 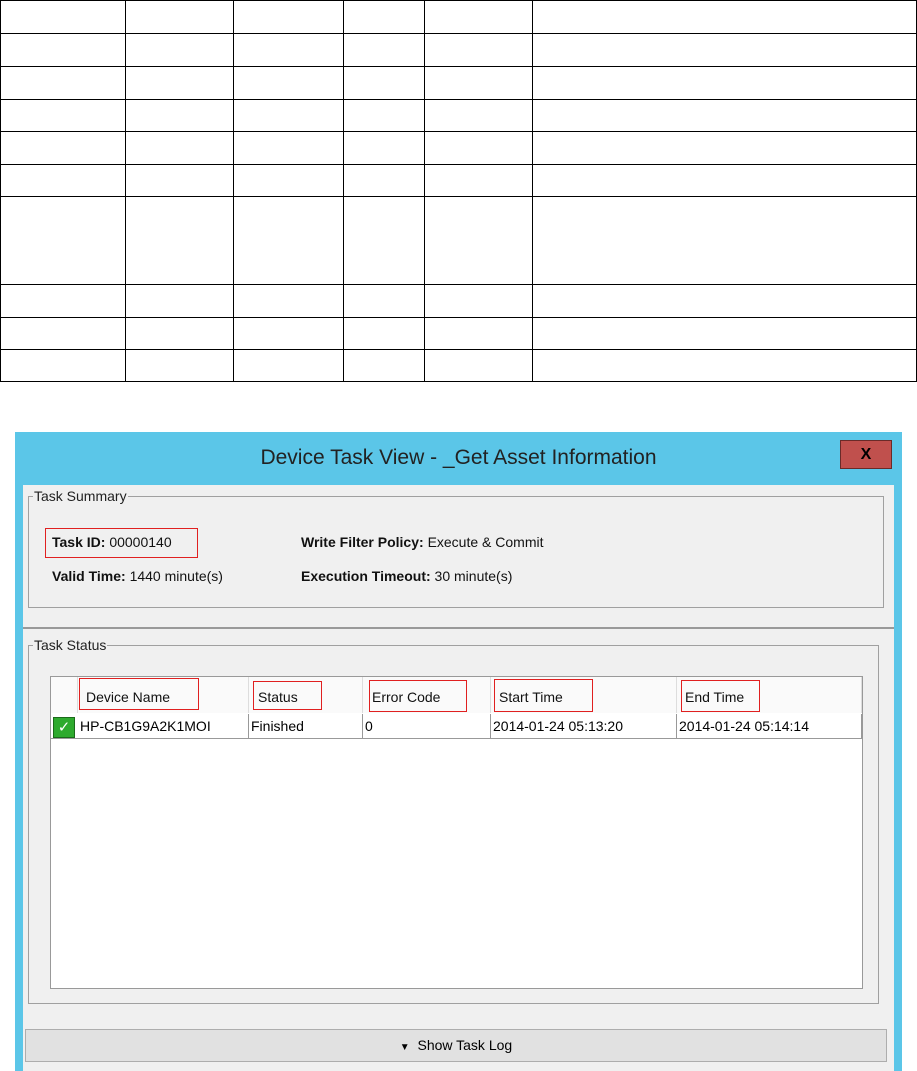 I want to click on valid-time: Valid Time: 1440 minute(s), so click(x=137, y=576).